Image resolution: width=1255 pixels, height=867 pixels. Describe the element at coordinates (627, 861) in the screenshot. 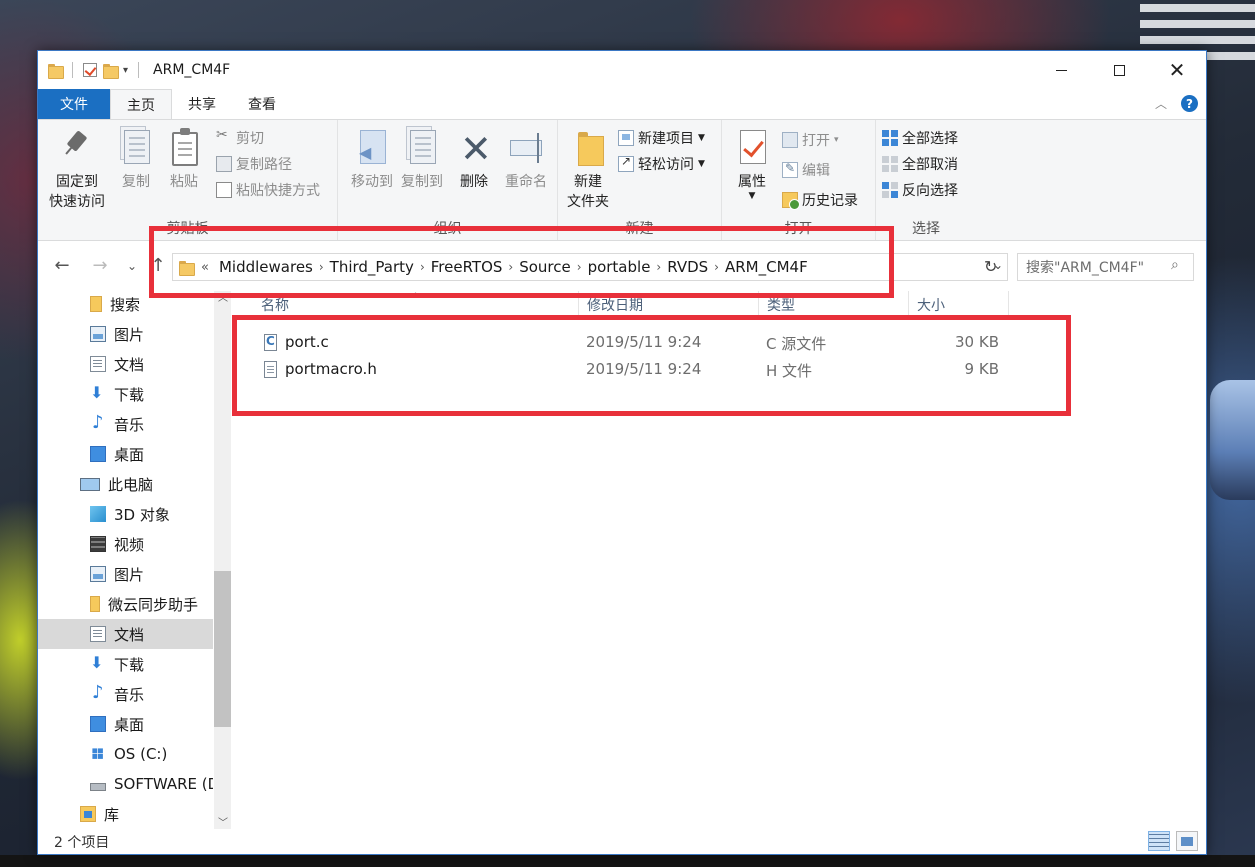

I see `taskbar-edge` at that location.